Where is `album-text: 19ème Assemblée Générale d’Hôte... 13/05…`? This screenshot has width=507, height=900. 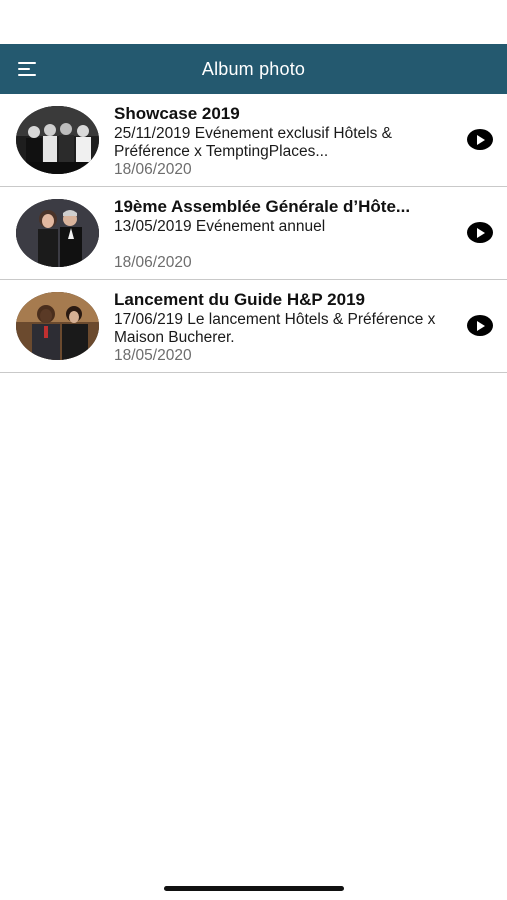 album-text: 19ème Assemblée Générale d’Hôte... 13/05… is located at coordinates (289, 234).